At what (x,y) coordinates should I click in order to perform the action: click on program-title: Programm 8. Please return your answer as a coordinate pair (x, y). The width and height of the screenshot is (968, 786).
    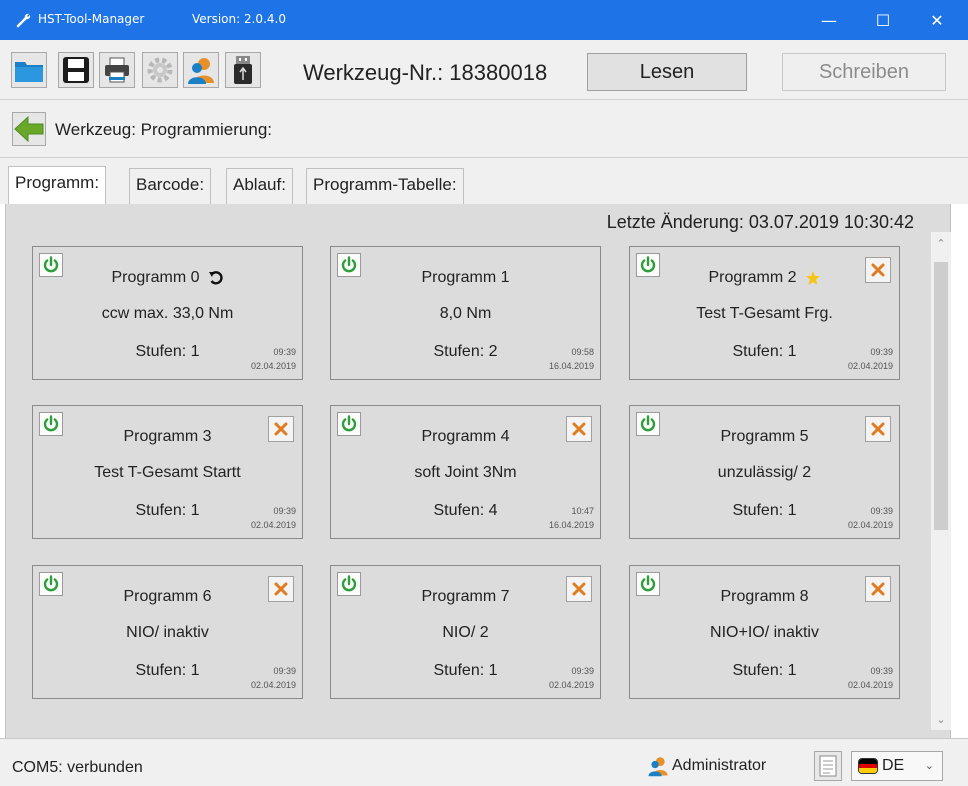
    Looking at the image, I should click on (764, 596).